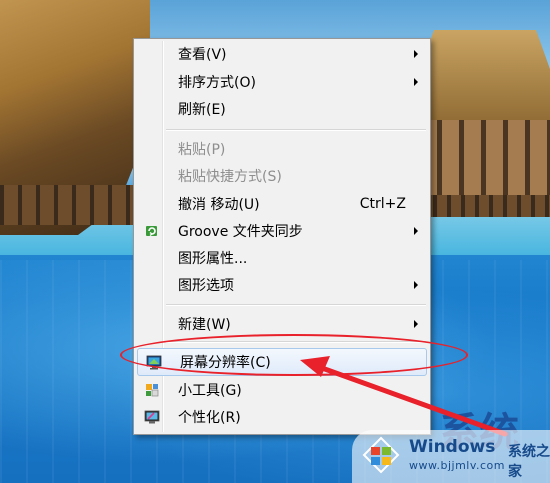 This screenshot has height=483, width=550. I want to click on watermark-suffix: 系统之家, so click(529, 462).